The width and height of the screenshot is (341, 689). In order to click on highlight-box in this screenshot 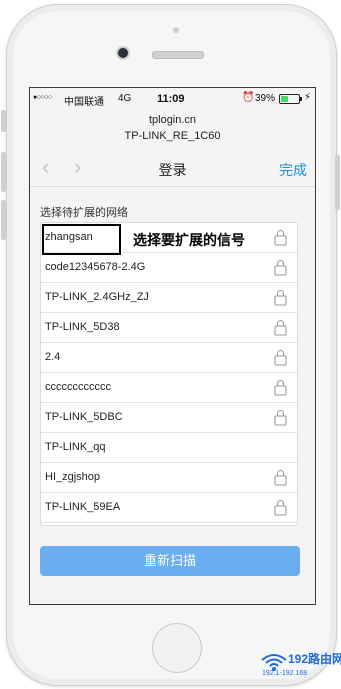, I will do `click(81, 239)`.